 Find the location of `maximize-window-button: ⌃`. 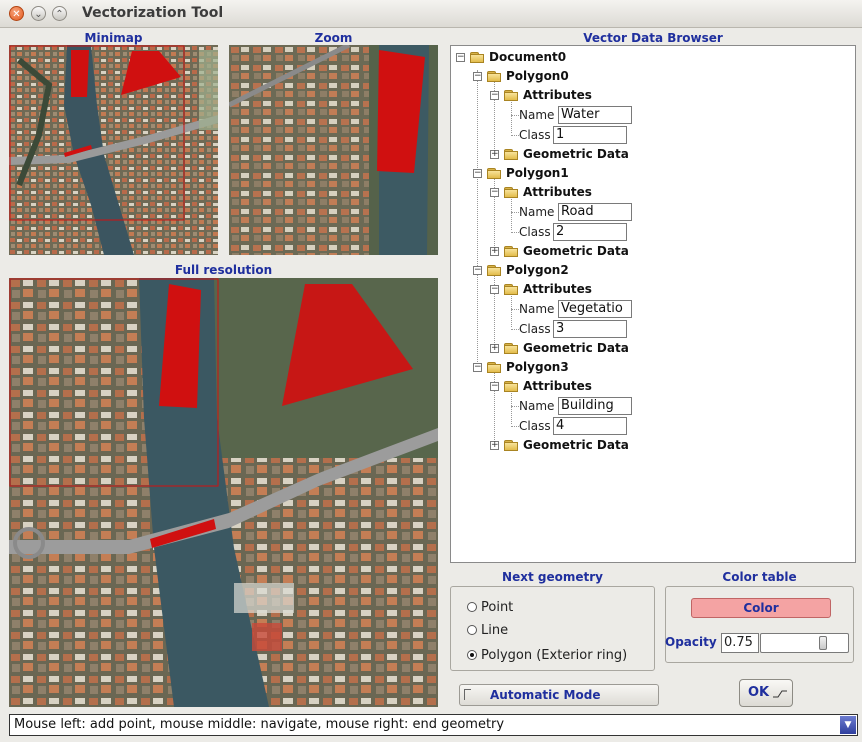

maximize-window-button: ⌃ is located at coordinates (59, 13).